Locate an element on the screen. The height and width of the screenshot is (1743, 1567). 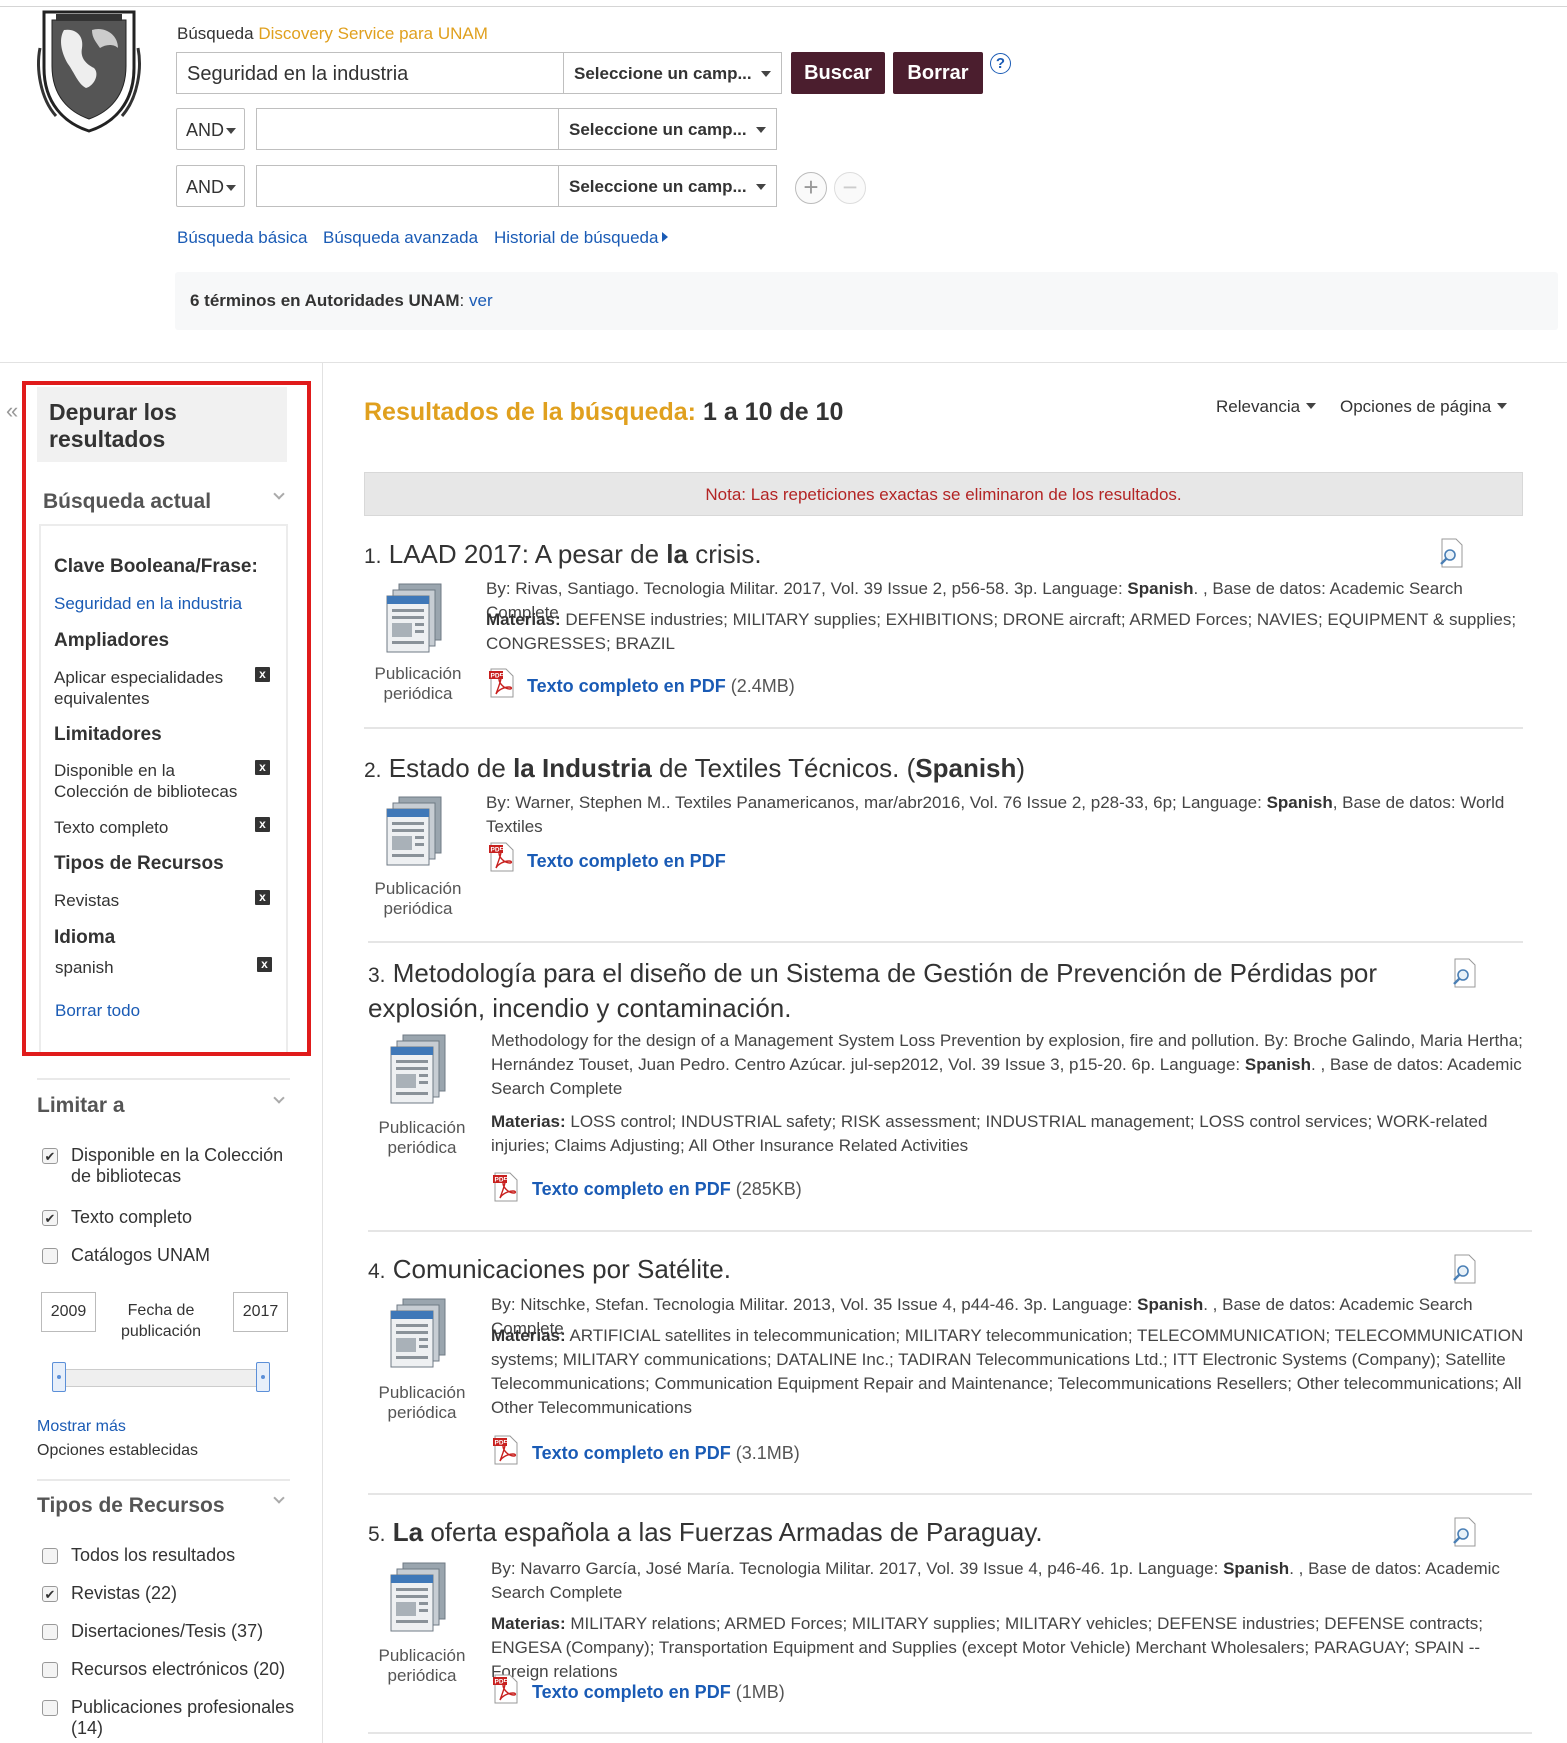
title-part: LAAD 2017: A pesar de is located at coordinates (527, 554).